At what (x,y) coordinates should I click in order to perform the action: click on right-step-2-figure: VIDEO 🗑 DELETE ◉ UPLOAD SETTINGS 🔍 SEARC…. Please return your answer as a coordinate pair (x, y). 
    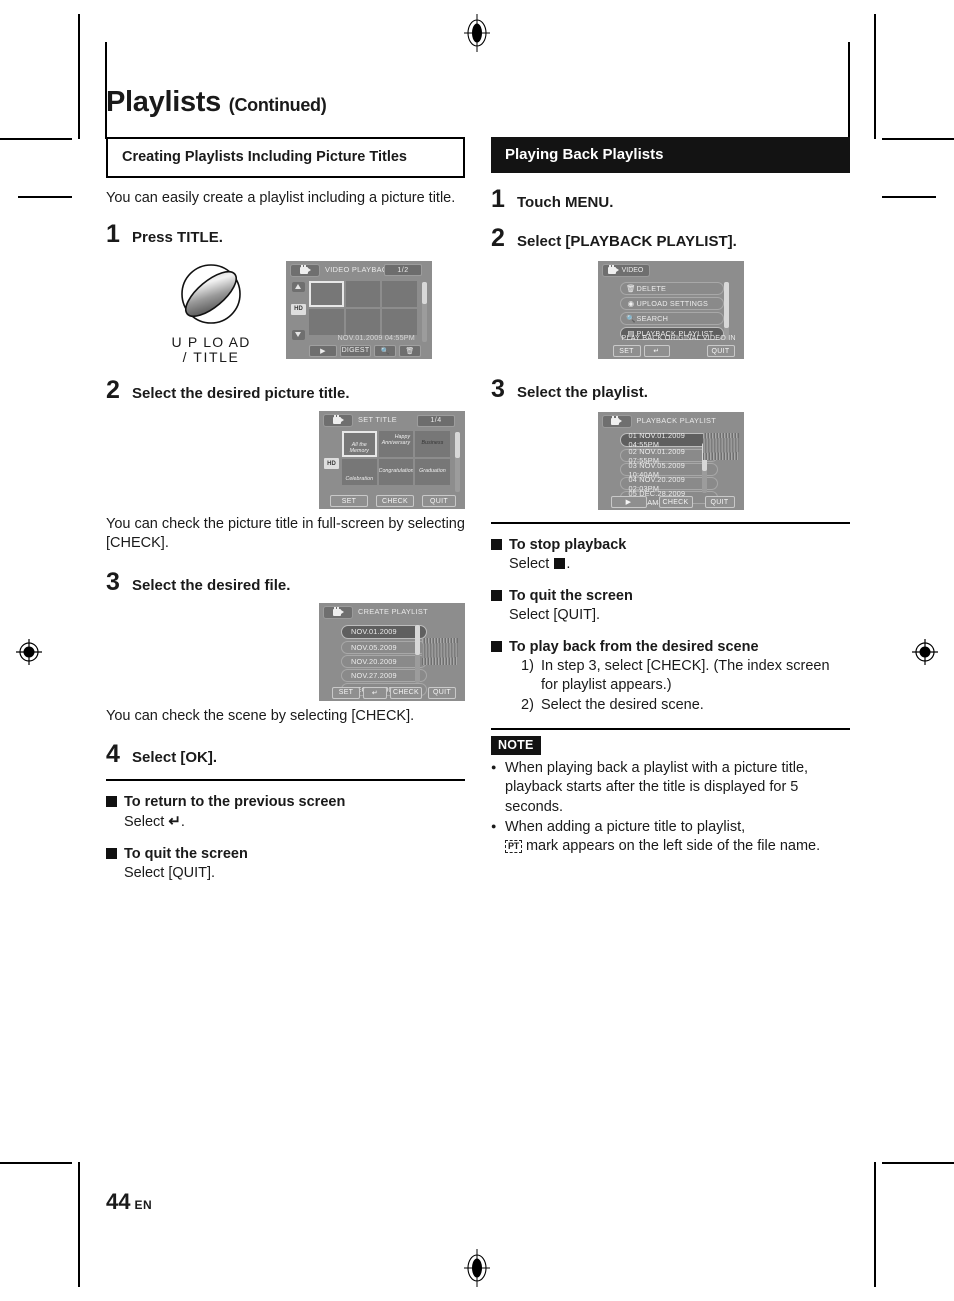
    Looking at the image, I should click on (670, 310).